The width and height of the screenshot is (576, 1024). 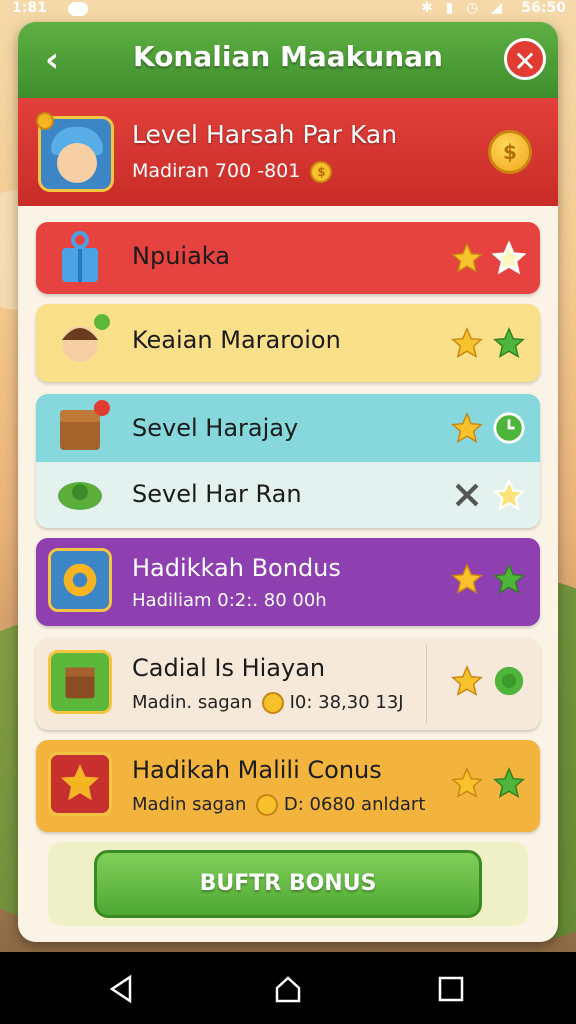 I want to click on chest-icon, so click(x=80, y=428).